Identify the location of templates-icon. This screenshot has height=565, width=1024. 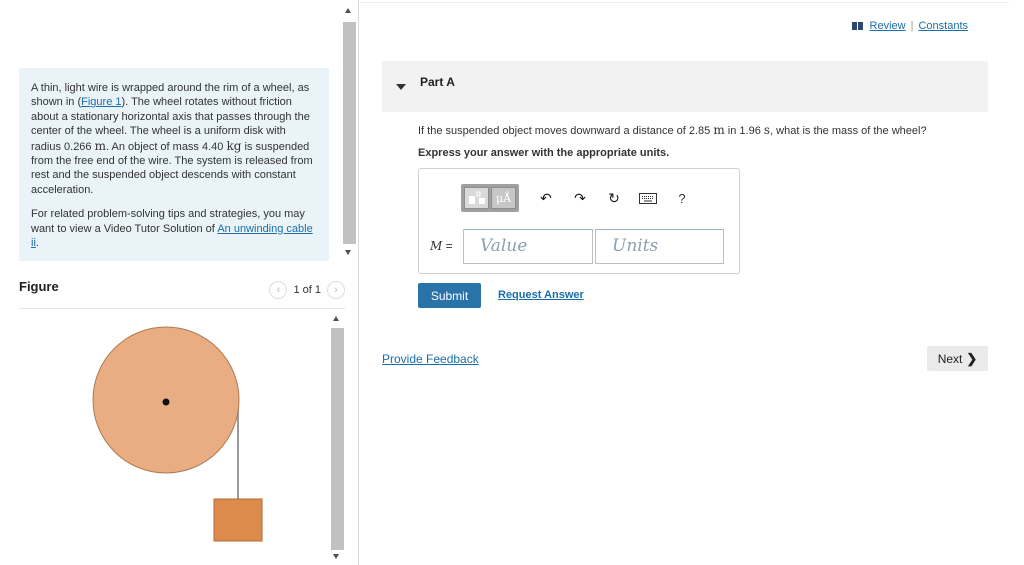
(476, 197).